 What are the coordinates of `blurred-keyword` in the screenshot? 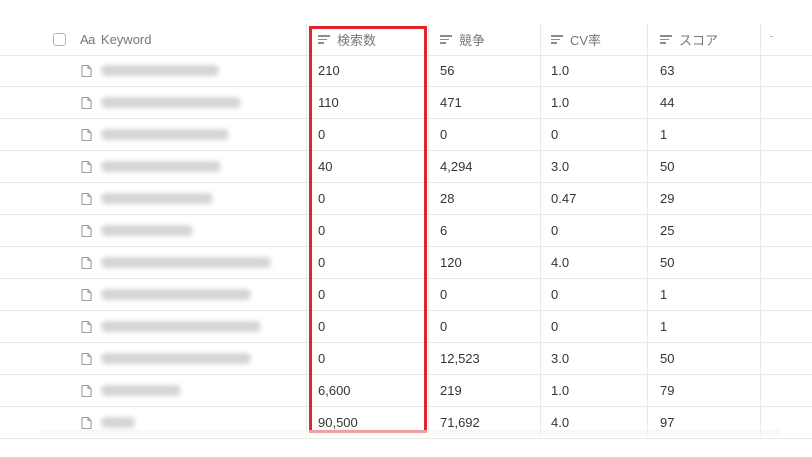 It's located at (176, 294).